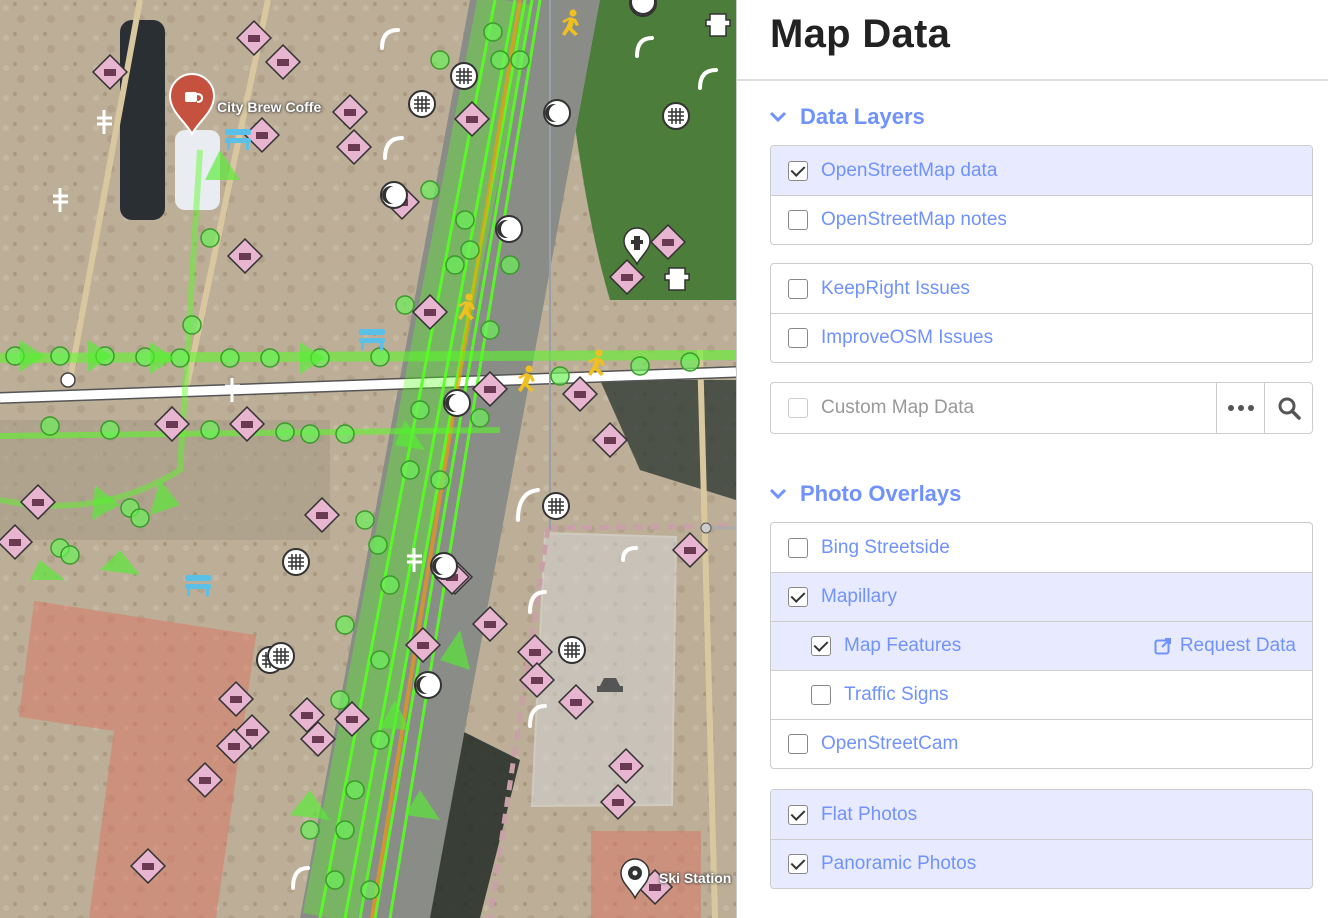 Image resolution: width=1328 pixels, height=918 pixels. Describe the element at coordinates (604, 669) in the screenshot. I see `building` at that location.